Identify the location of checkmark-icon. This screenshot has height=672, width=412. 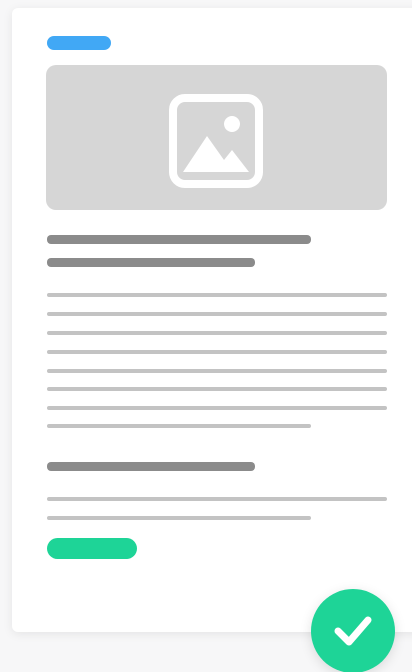
(353, 631).